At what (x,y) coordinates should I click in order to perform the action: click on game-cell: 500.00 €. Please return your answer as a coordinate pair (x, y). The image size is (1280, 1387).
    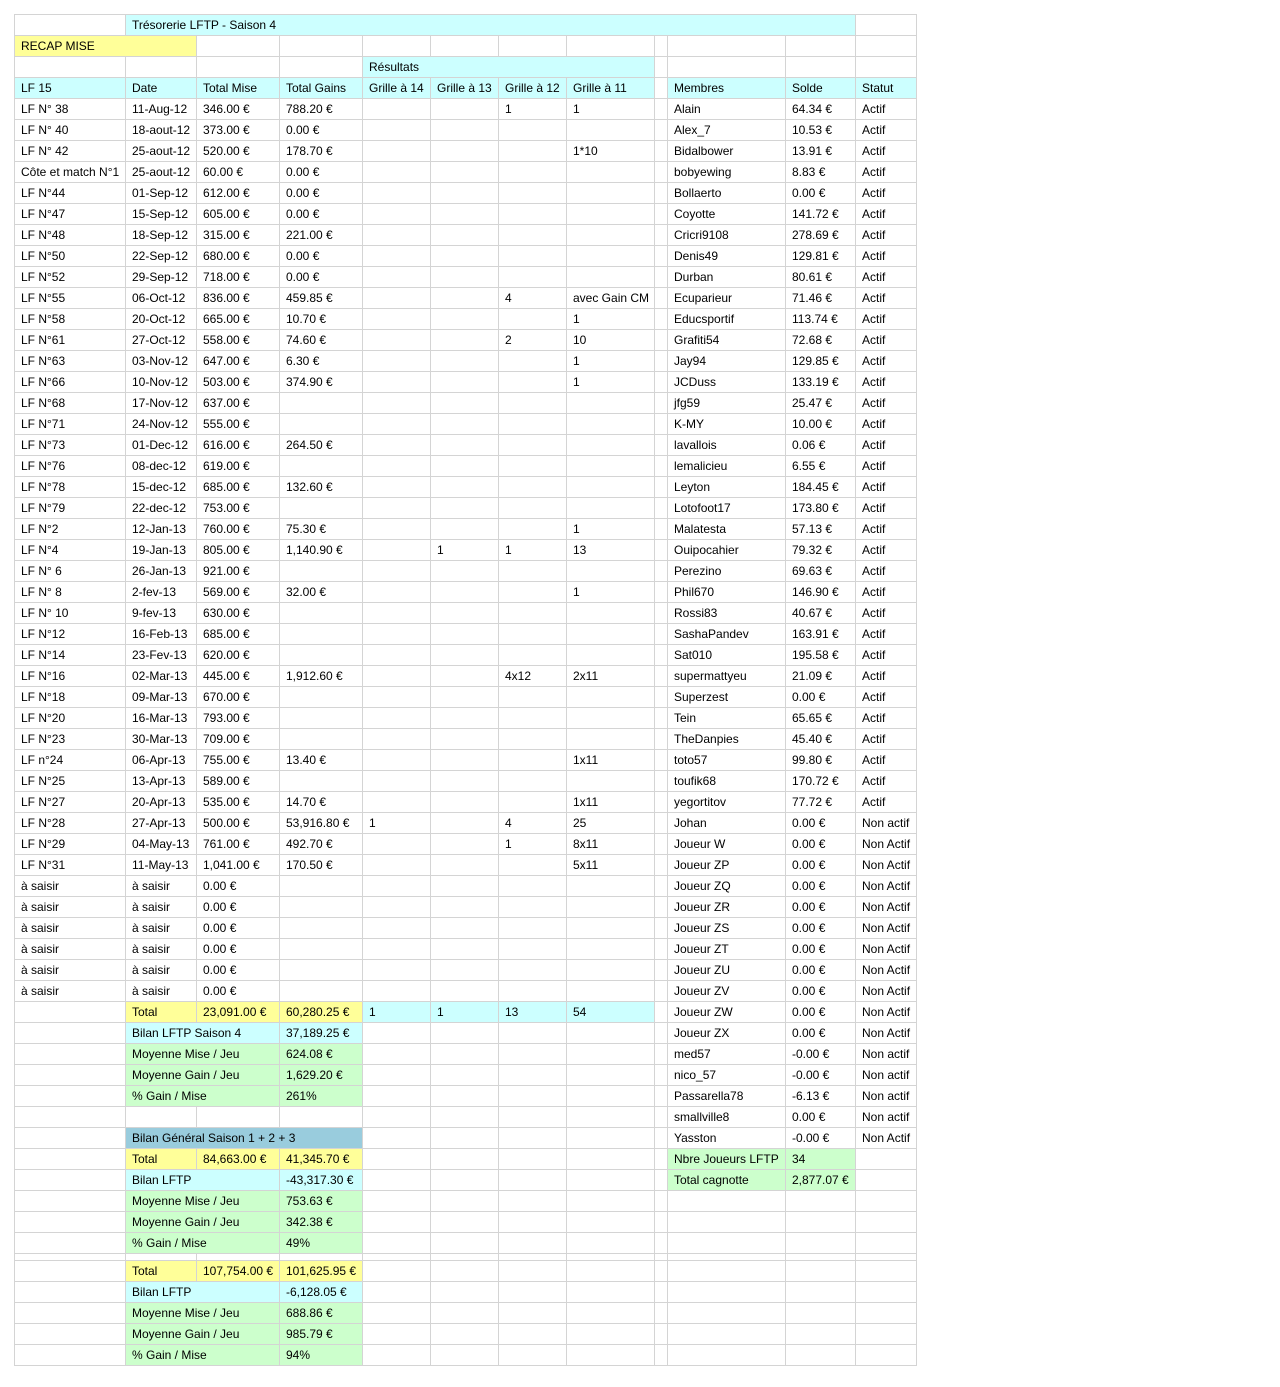
    Looking at the image, I should click on (238, 823).